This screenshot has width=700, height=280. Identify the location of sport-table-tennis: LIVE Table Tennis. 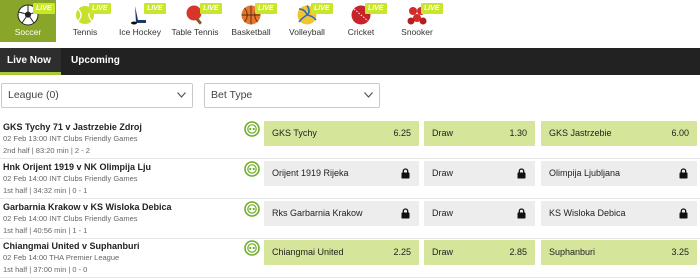
(196, 21).